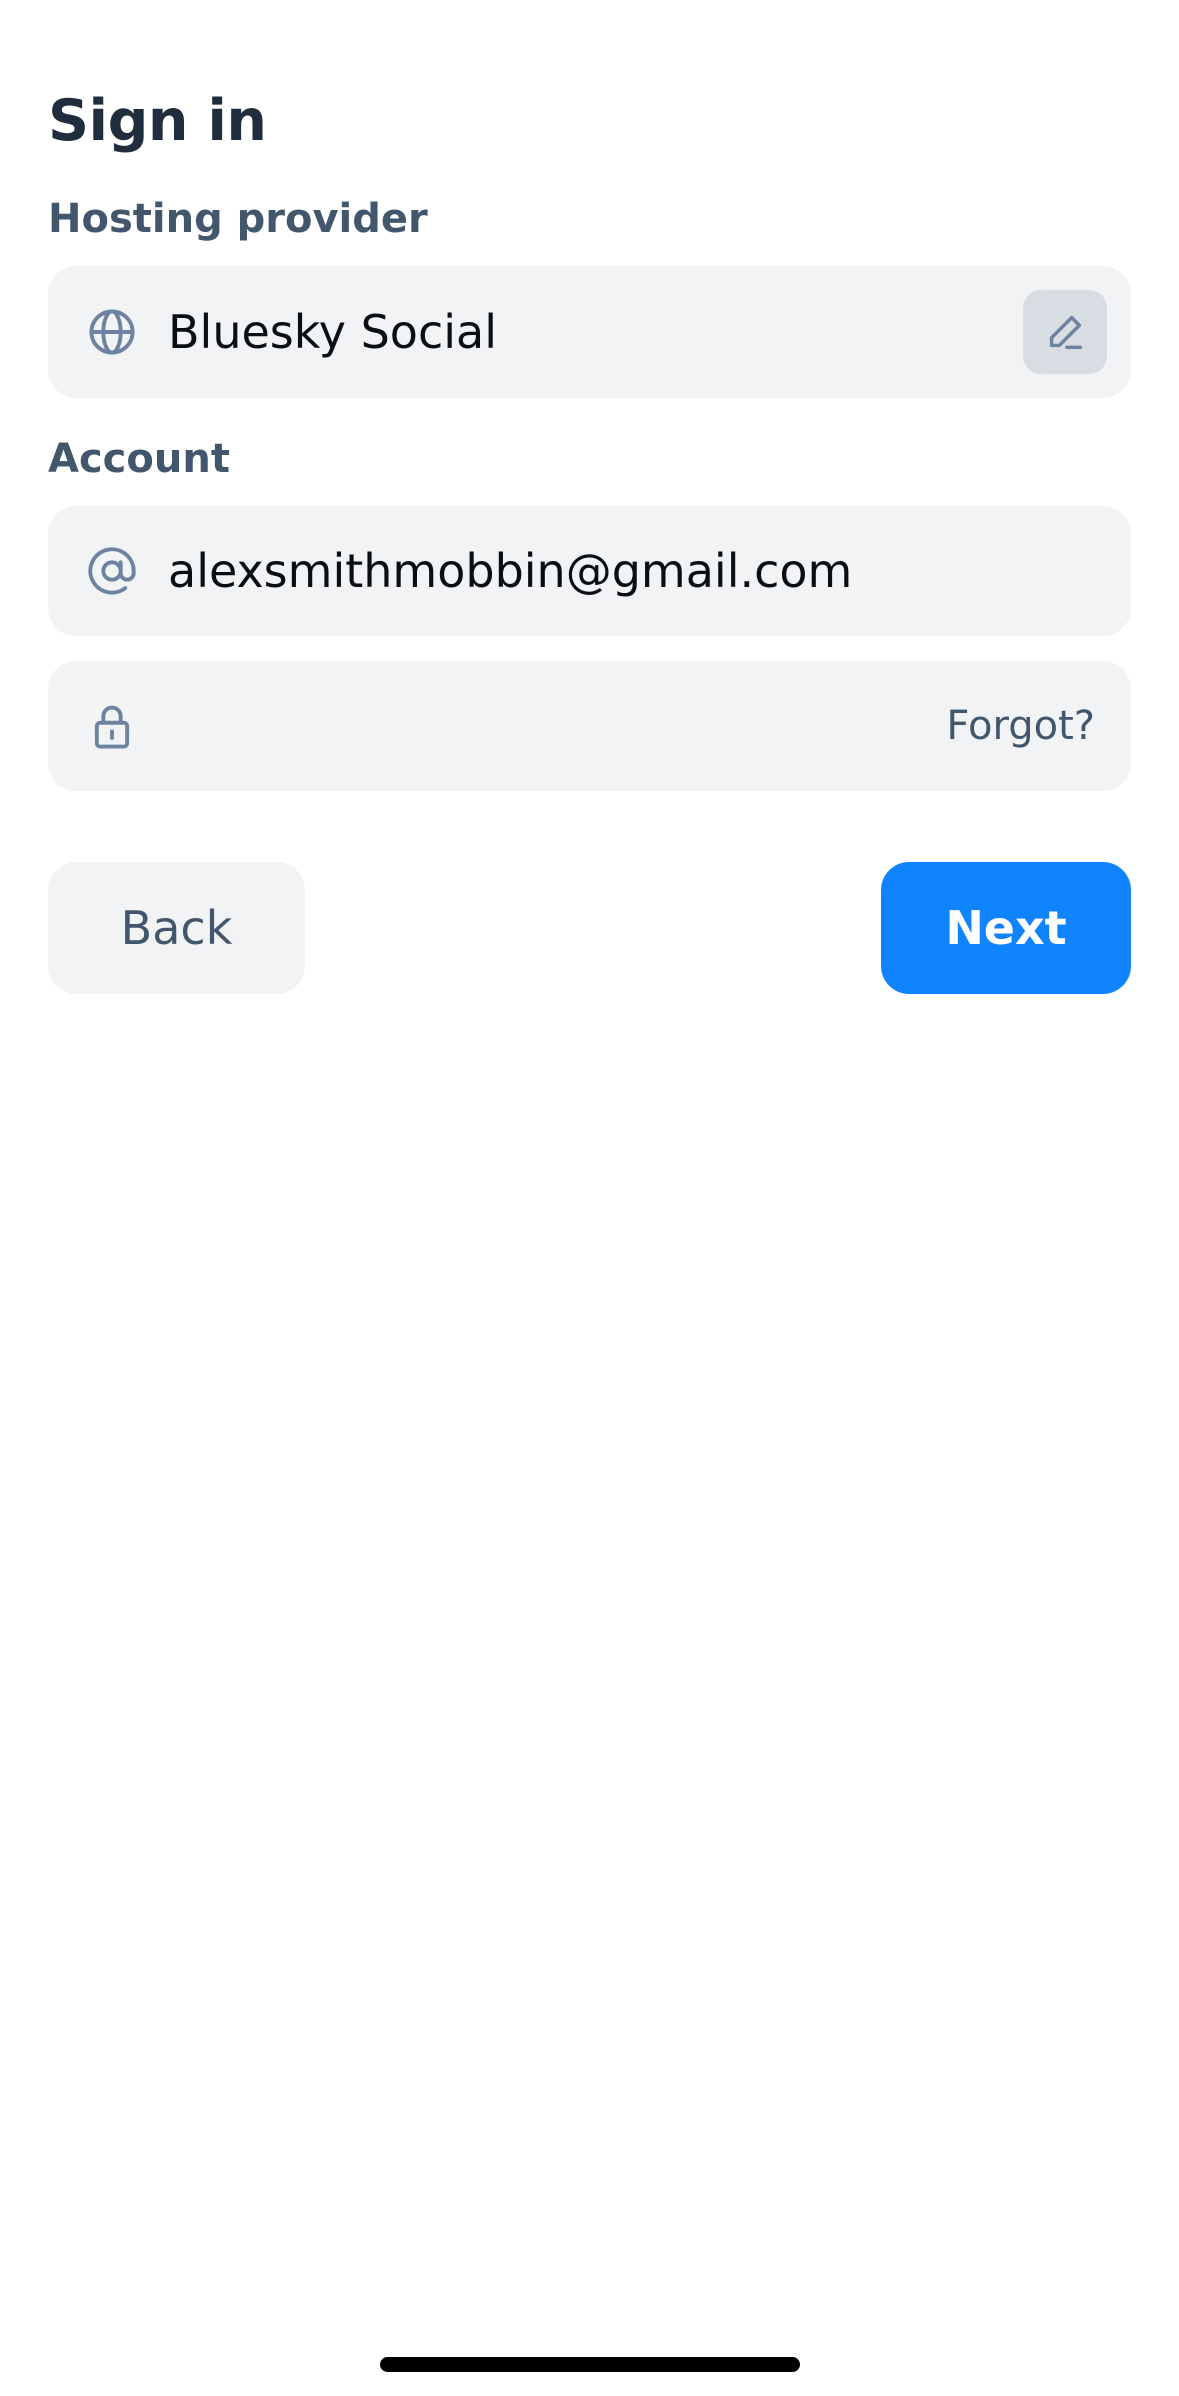 This screenshot has width=1179, height=2396. I want to click on password-field: Forgot?, so click(589, 726).